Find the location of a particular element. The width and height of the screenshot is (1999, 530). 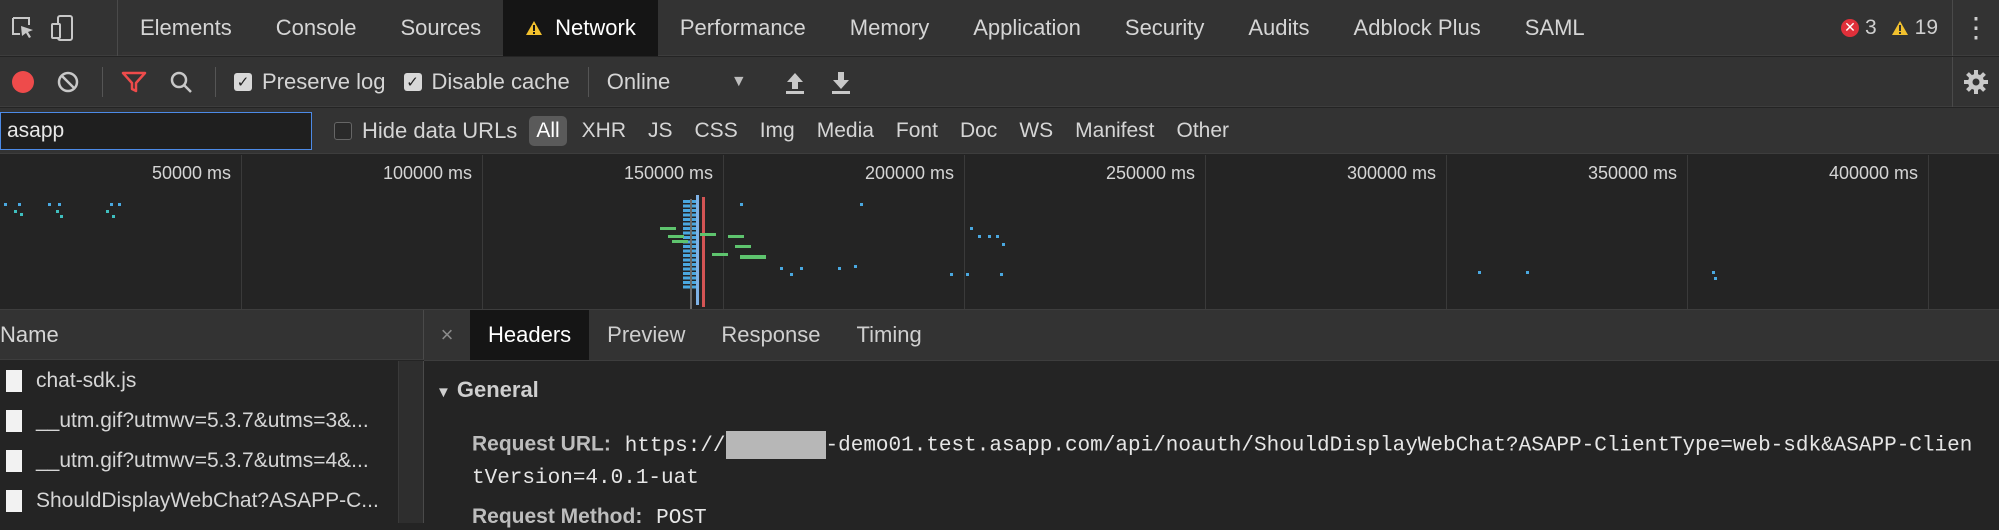

record-button is located at coordinates (23, 81).